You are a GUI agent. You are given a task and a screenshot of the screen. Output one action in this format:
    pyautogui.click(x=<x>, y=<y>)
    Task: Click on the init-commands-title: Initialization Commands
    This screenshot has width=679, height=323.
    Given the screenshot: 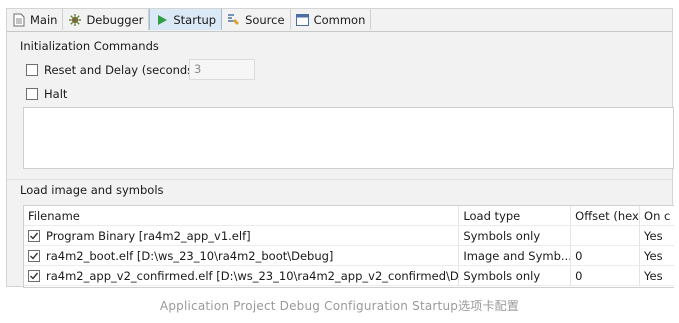 What is the action you would take?
    pyautogui.click(x=89, y=46)
    